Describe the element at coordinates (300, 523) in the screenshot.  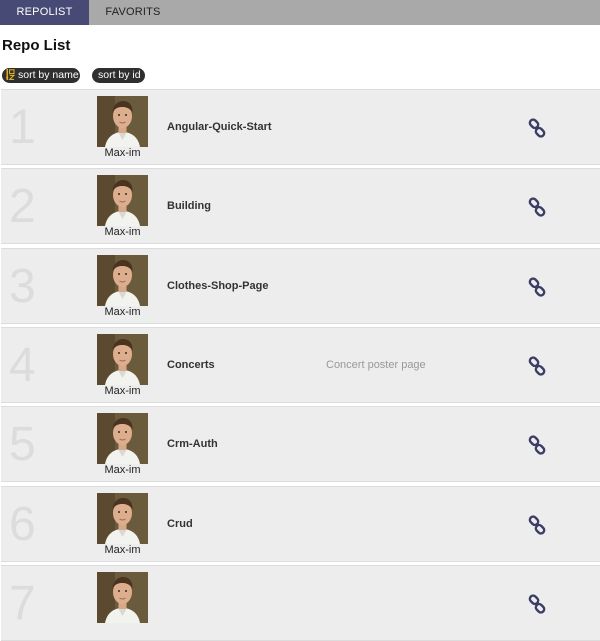
I see `repo-row: 6 Max-im Crud` at that location.